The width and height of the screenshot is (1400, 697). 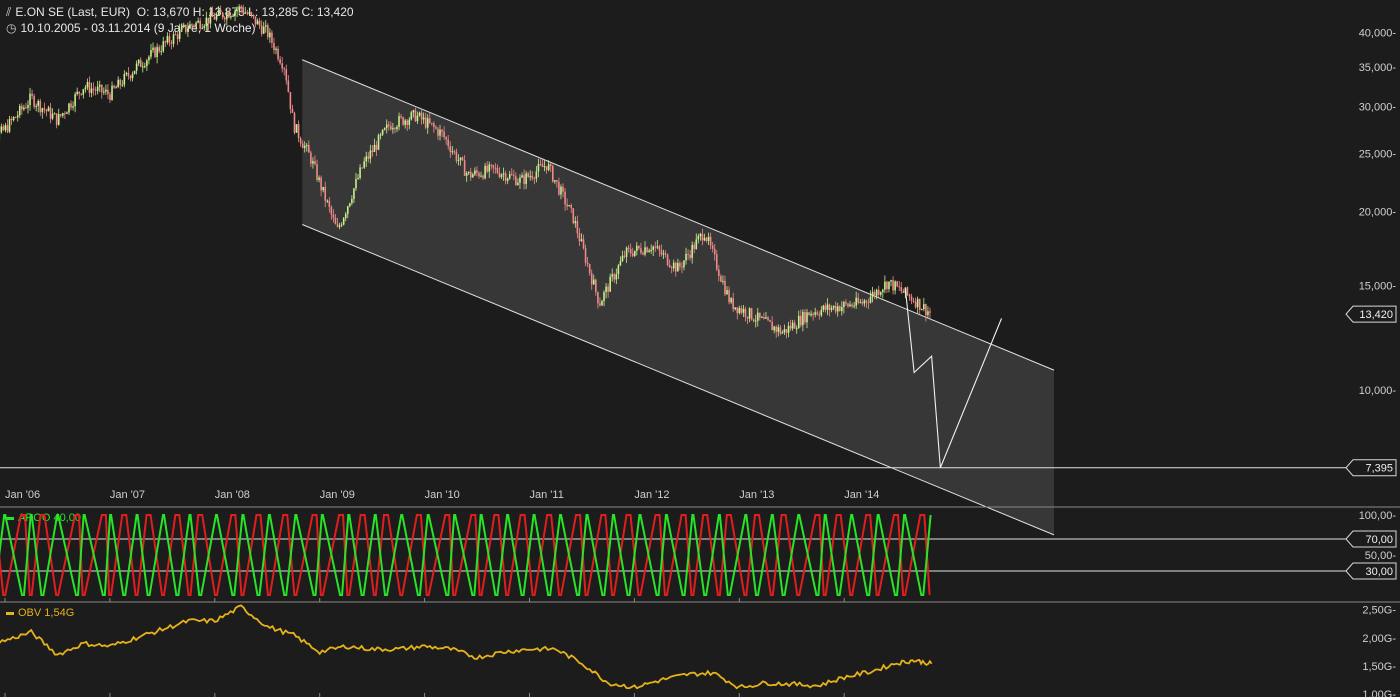 What do you see at coordinates (1379, 667) in the screenshot?
I see `obv-tick-label: 1,50G-` at bounding box center [1379, 667].